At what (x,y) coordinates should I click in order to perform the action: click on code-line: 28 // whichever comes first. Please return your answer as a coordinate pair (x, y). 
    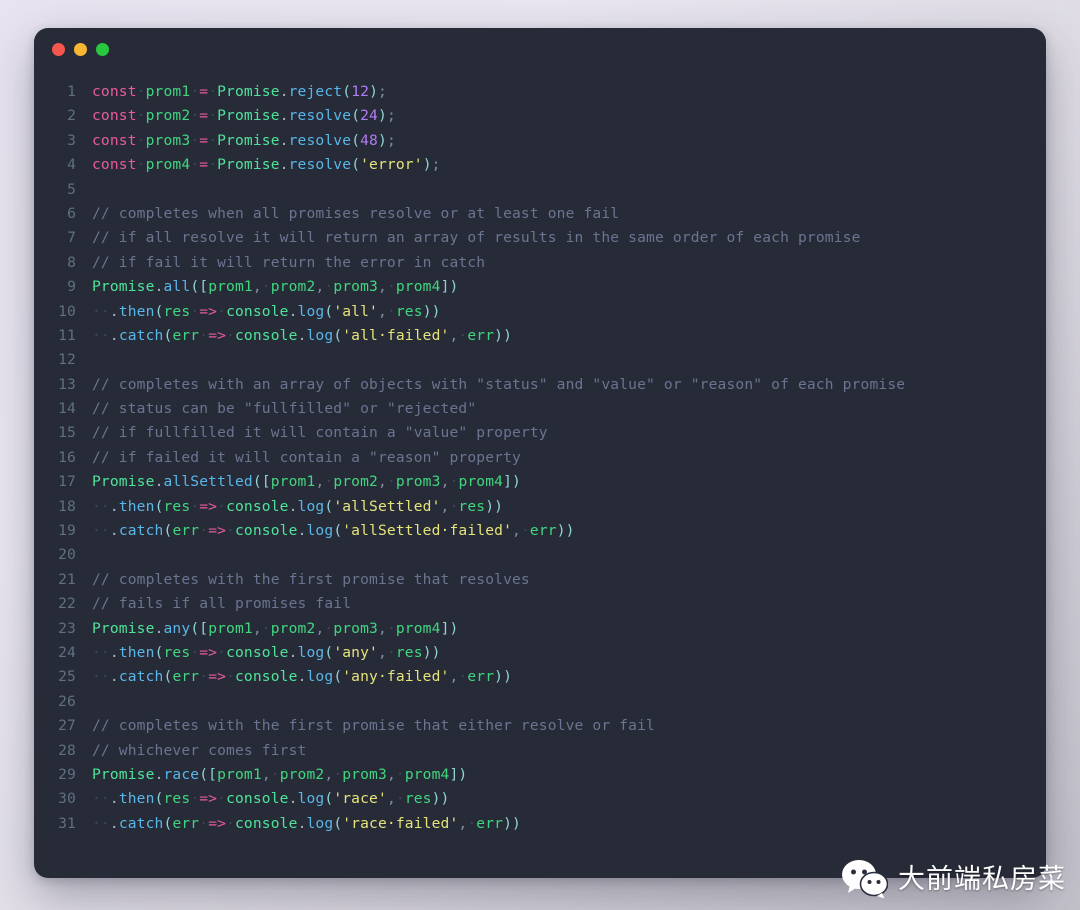
    Looking at the image, I should click on (540, 751).